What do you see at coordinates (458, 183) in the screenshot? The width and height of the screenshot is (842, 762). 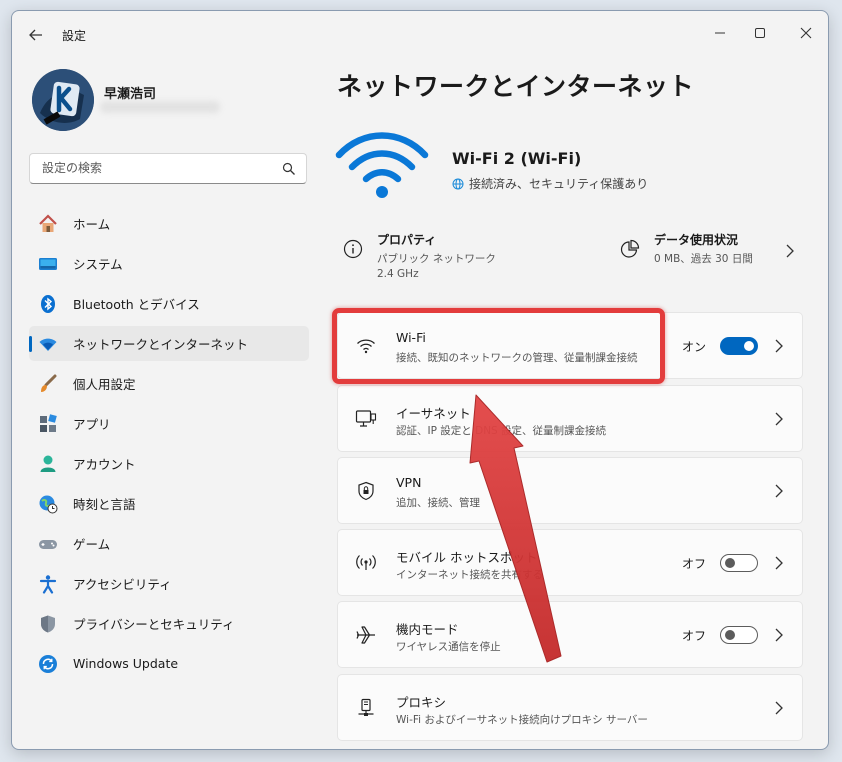 I see `globe-icon` at bounding box center [458, 183].